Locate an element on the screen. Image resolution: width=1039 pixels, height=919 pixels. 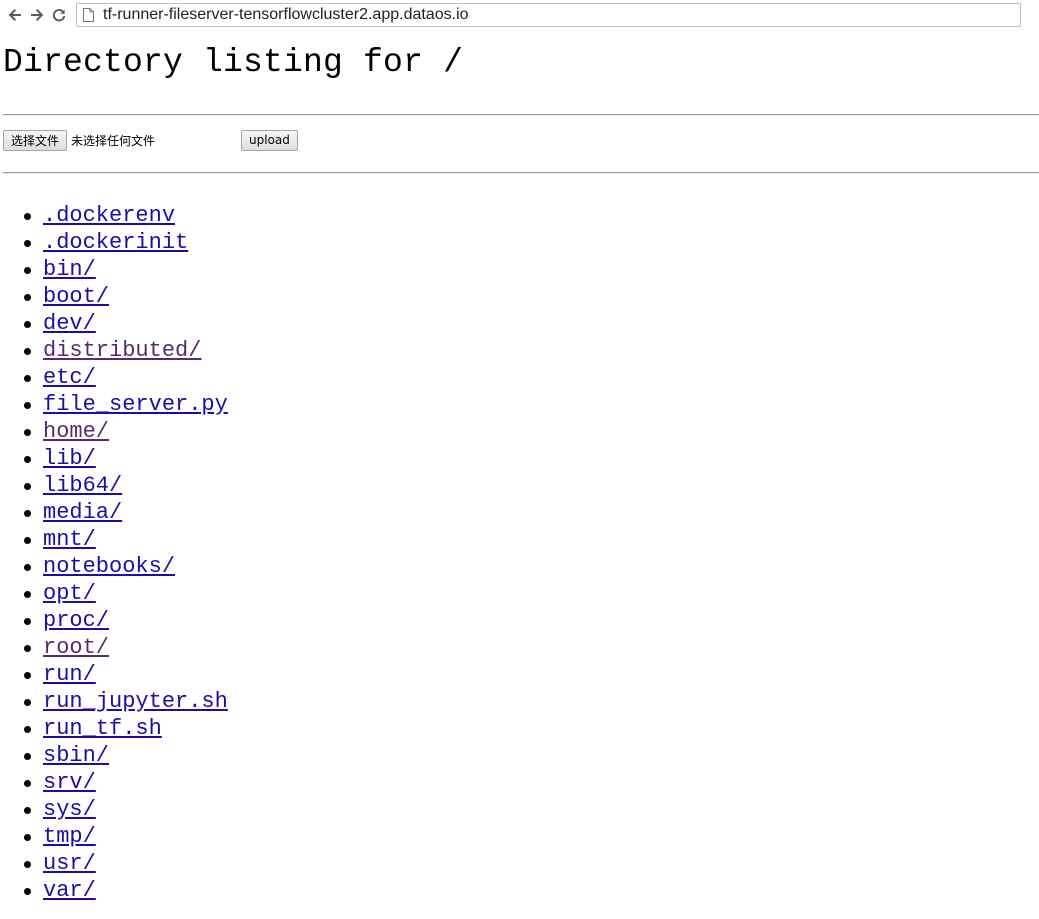
list-item: sys/ is located at coordinates (521, 809).